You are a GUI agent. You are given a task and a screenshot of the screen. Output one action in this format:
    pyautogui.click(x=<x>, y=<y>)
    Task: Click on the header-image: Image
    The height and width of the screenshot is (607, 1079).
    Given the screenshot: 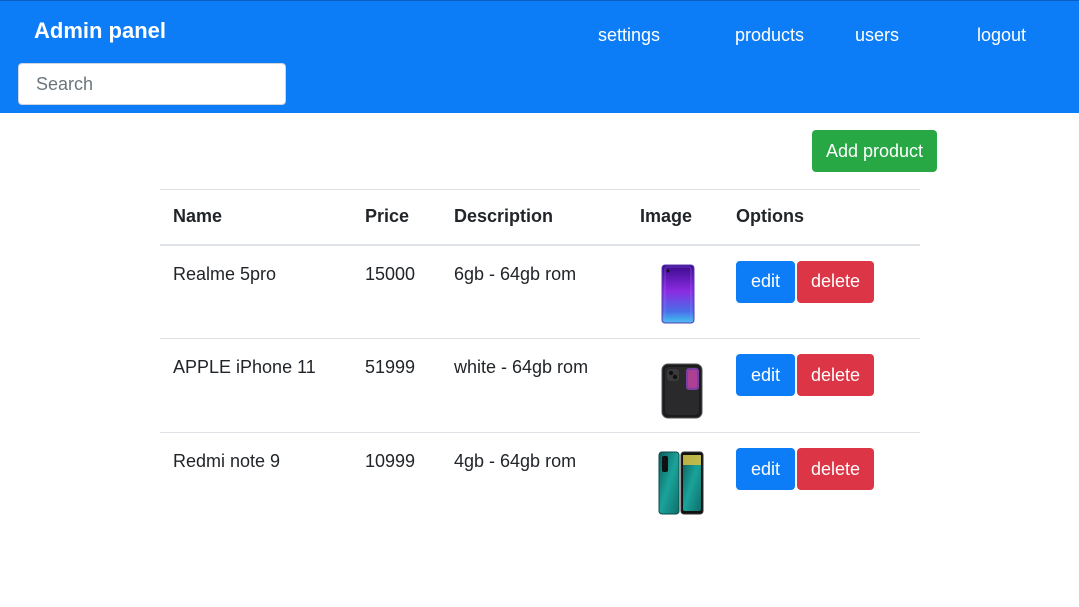 What is the action you would take?
    pyautogui.click(x=675, y=217)
    